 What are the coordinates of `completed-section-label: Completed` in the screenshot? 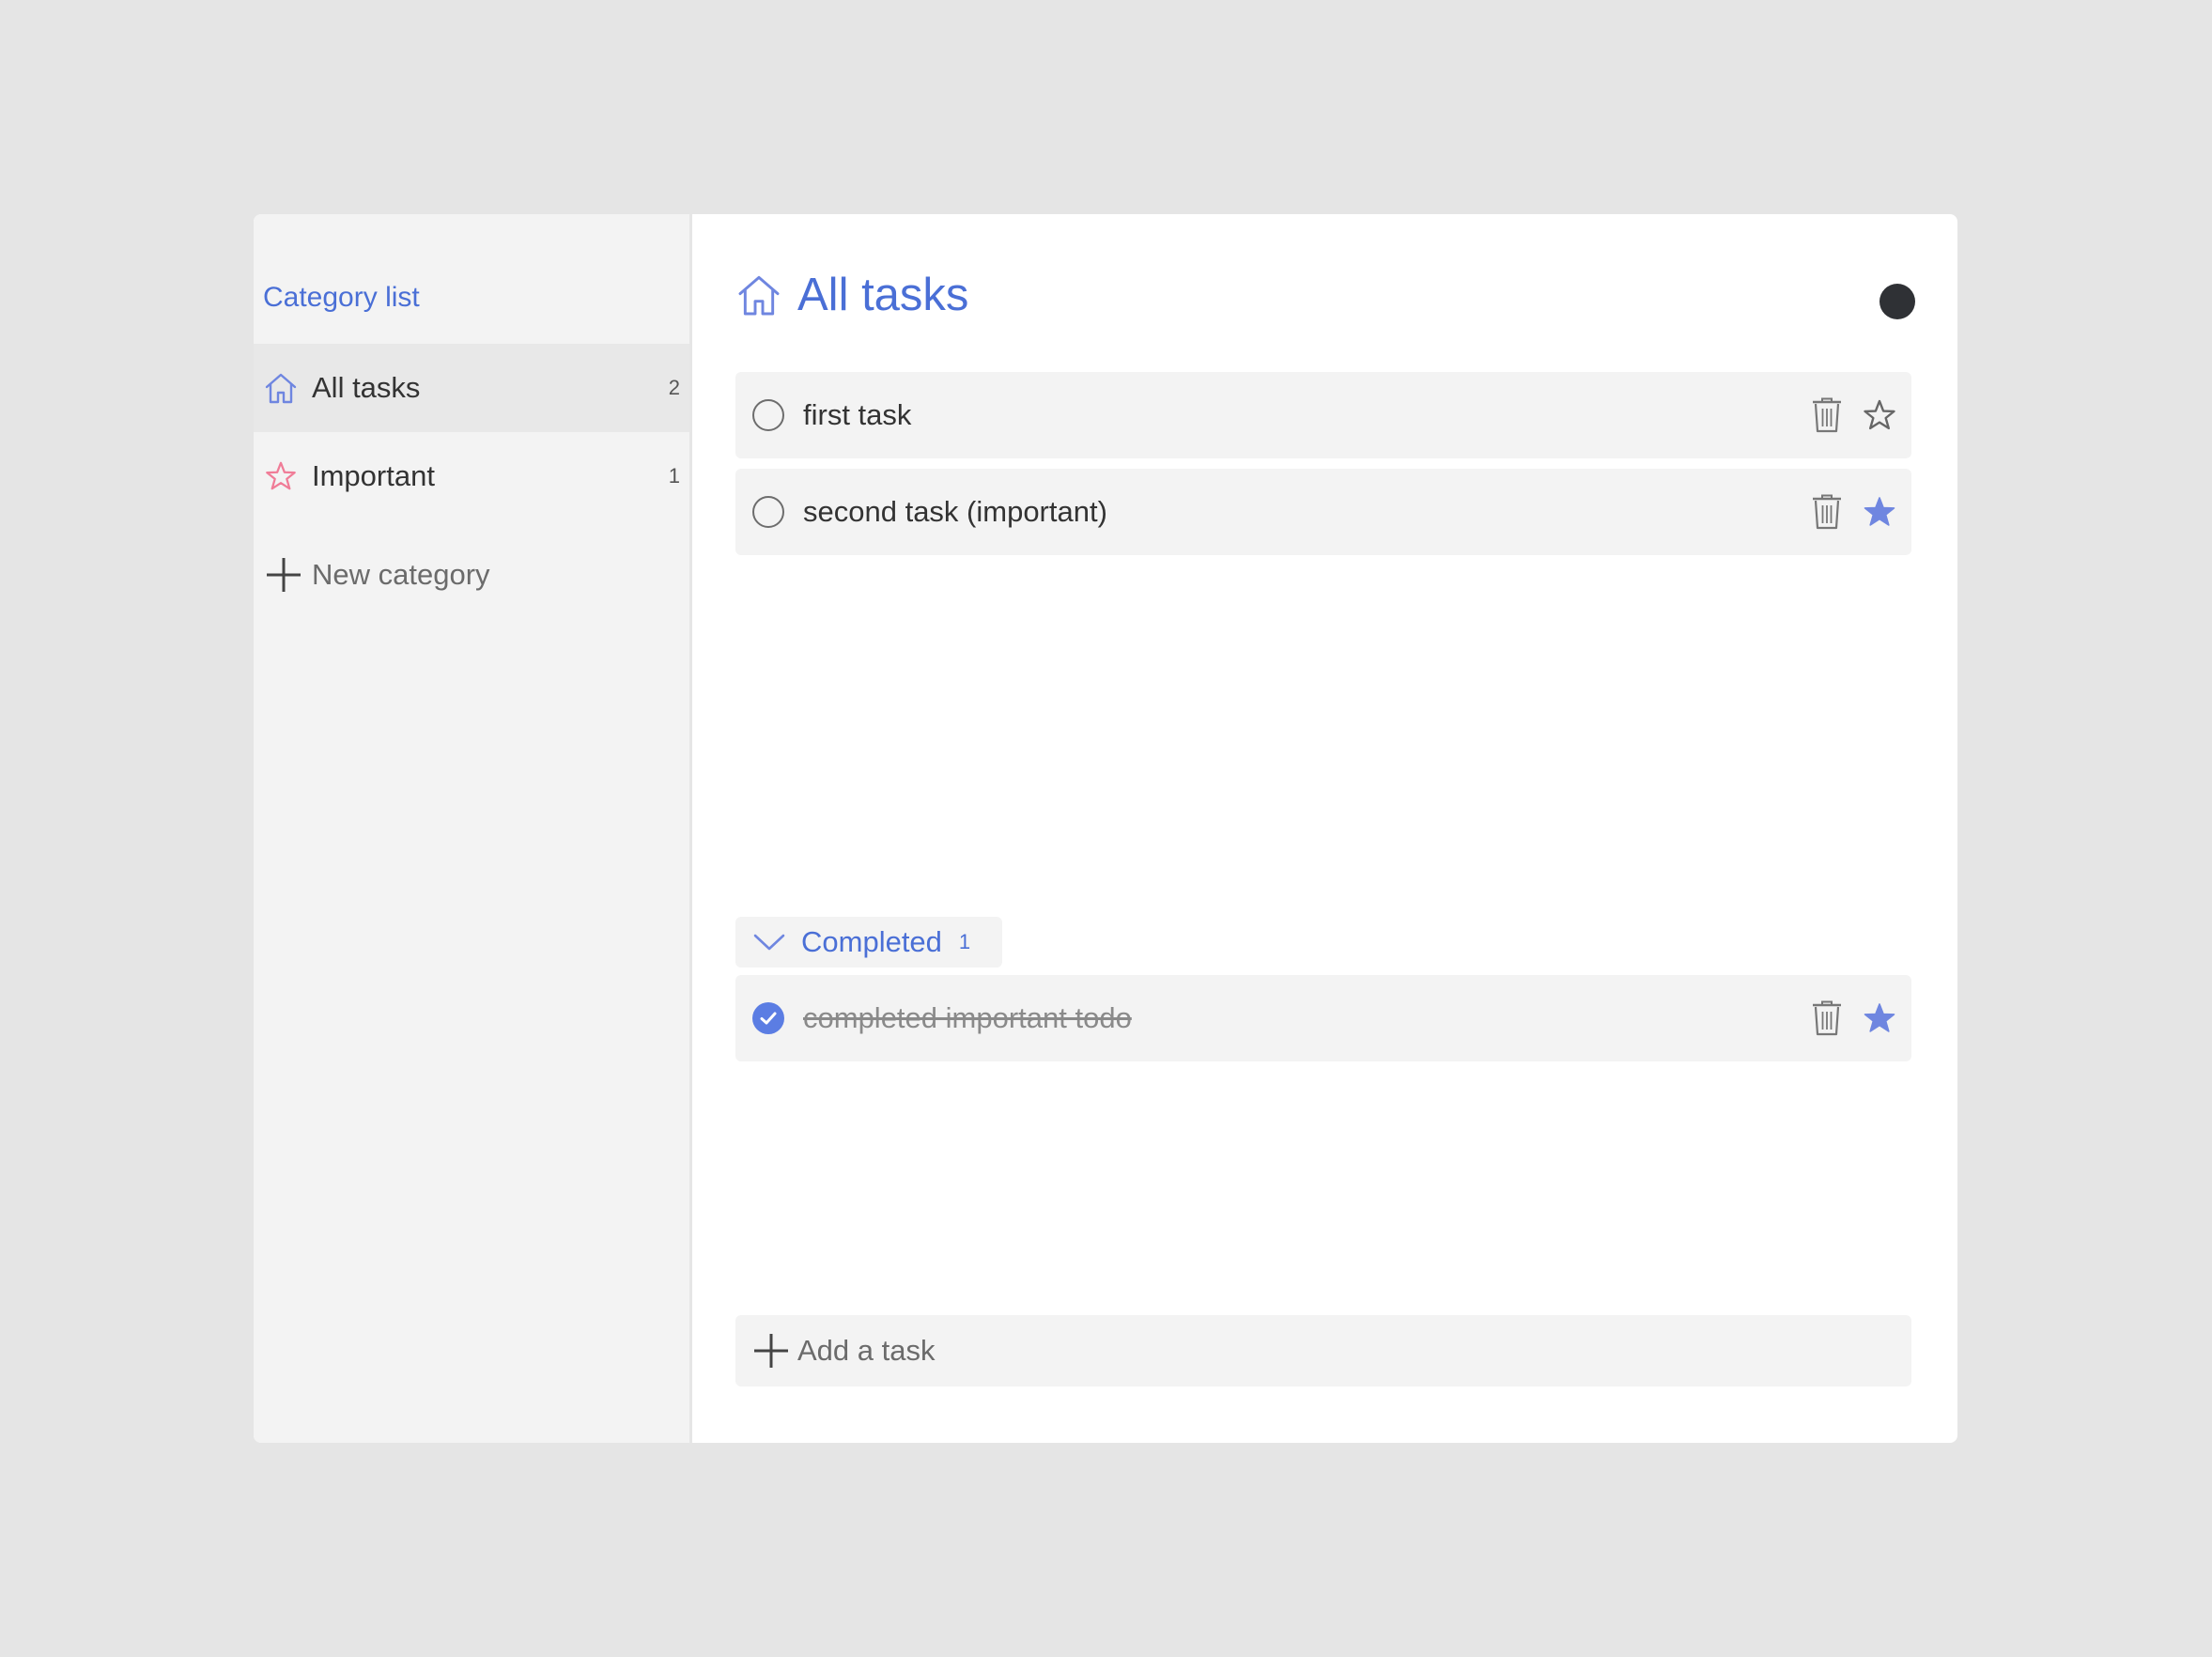 It's located at (872, 942).